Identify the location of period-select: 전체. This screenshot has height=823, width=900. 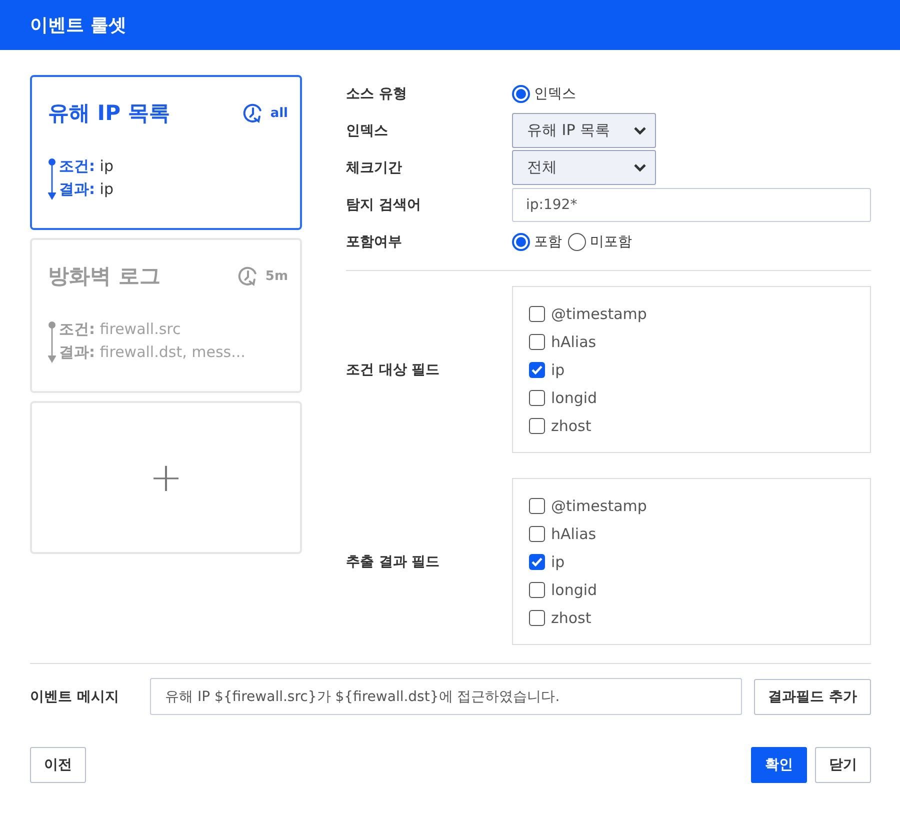
(584, 167).